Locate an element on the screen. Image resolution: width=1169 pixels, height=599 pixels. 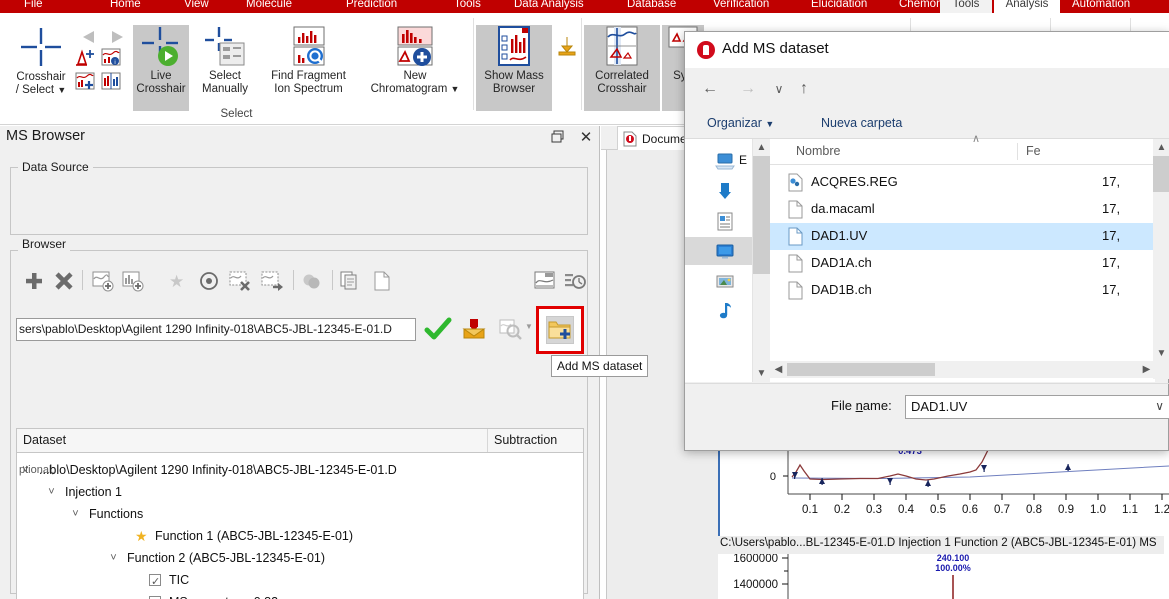
delete-button is located at coordinates (64, 282).